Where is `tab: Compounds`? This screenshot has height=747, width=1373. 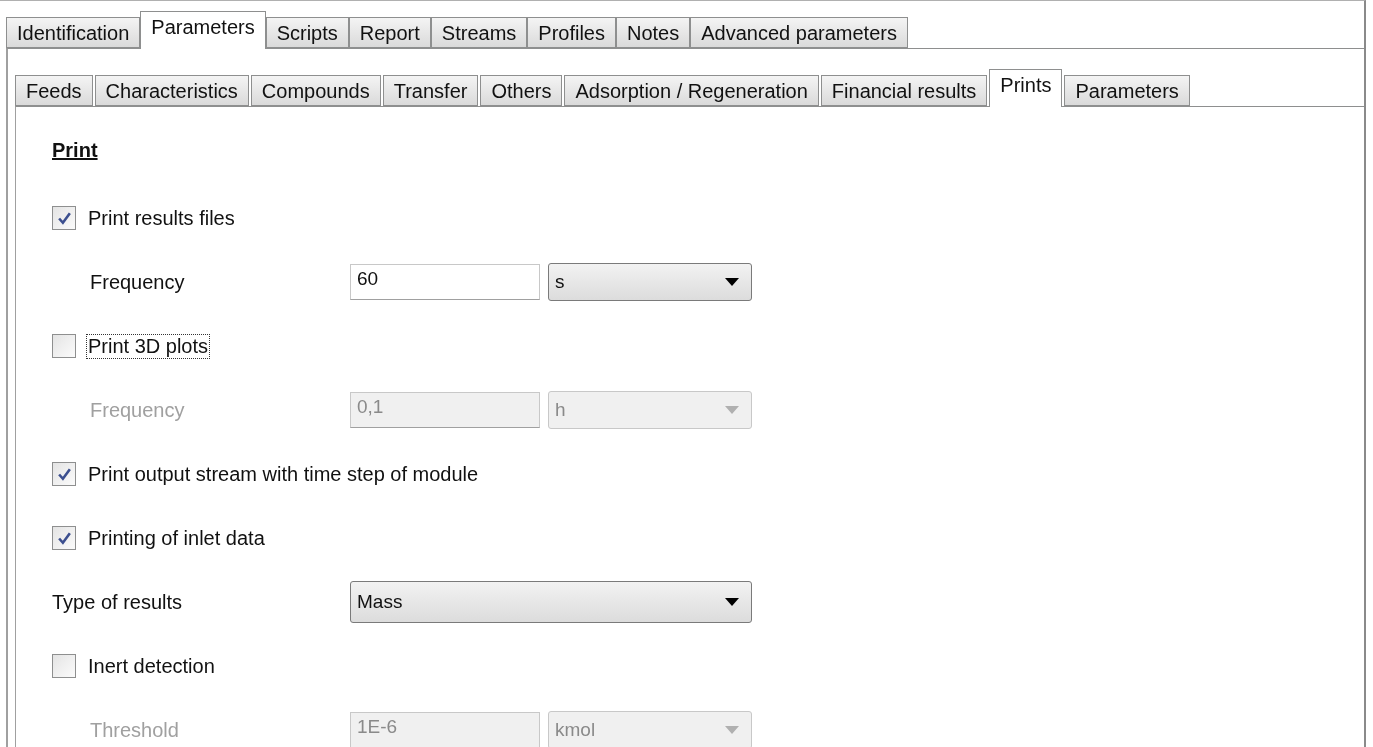 tab: Compounds is located at coordinates (315, 90).